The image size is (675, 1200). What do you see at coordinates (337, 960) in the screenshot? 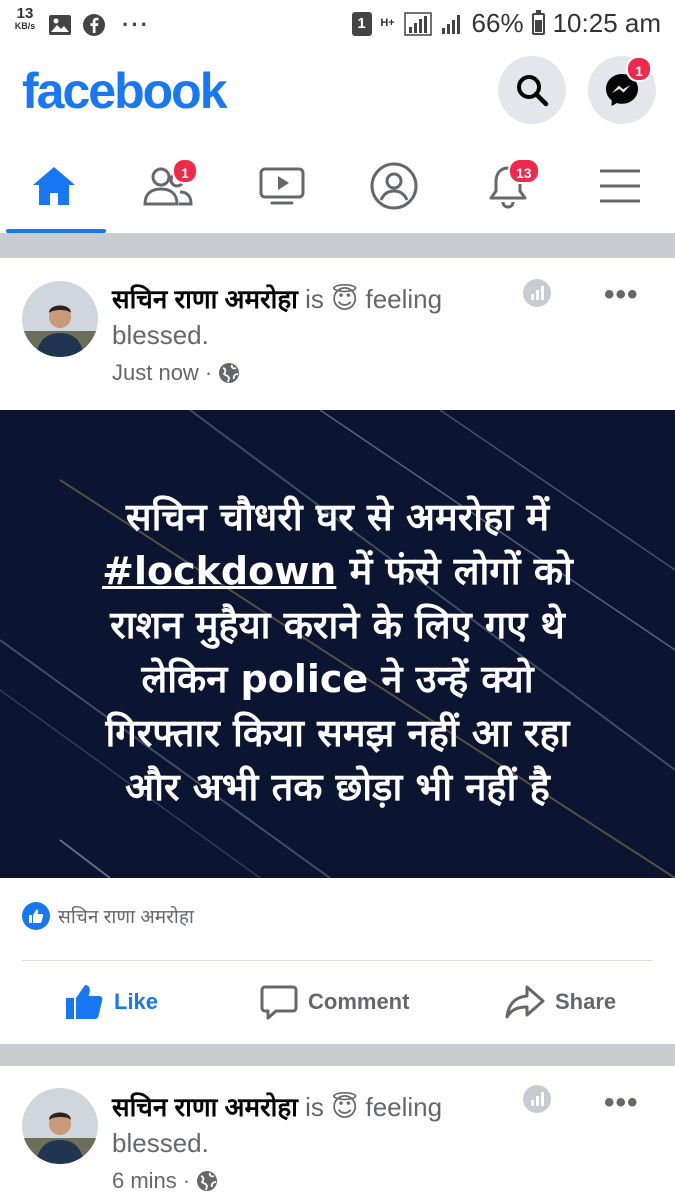
I see `action-divider` at bounding box center [337, 960].